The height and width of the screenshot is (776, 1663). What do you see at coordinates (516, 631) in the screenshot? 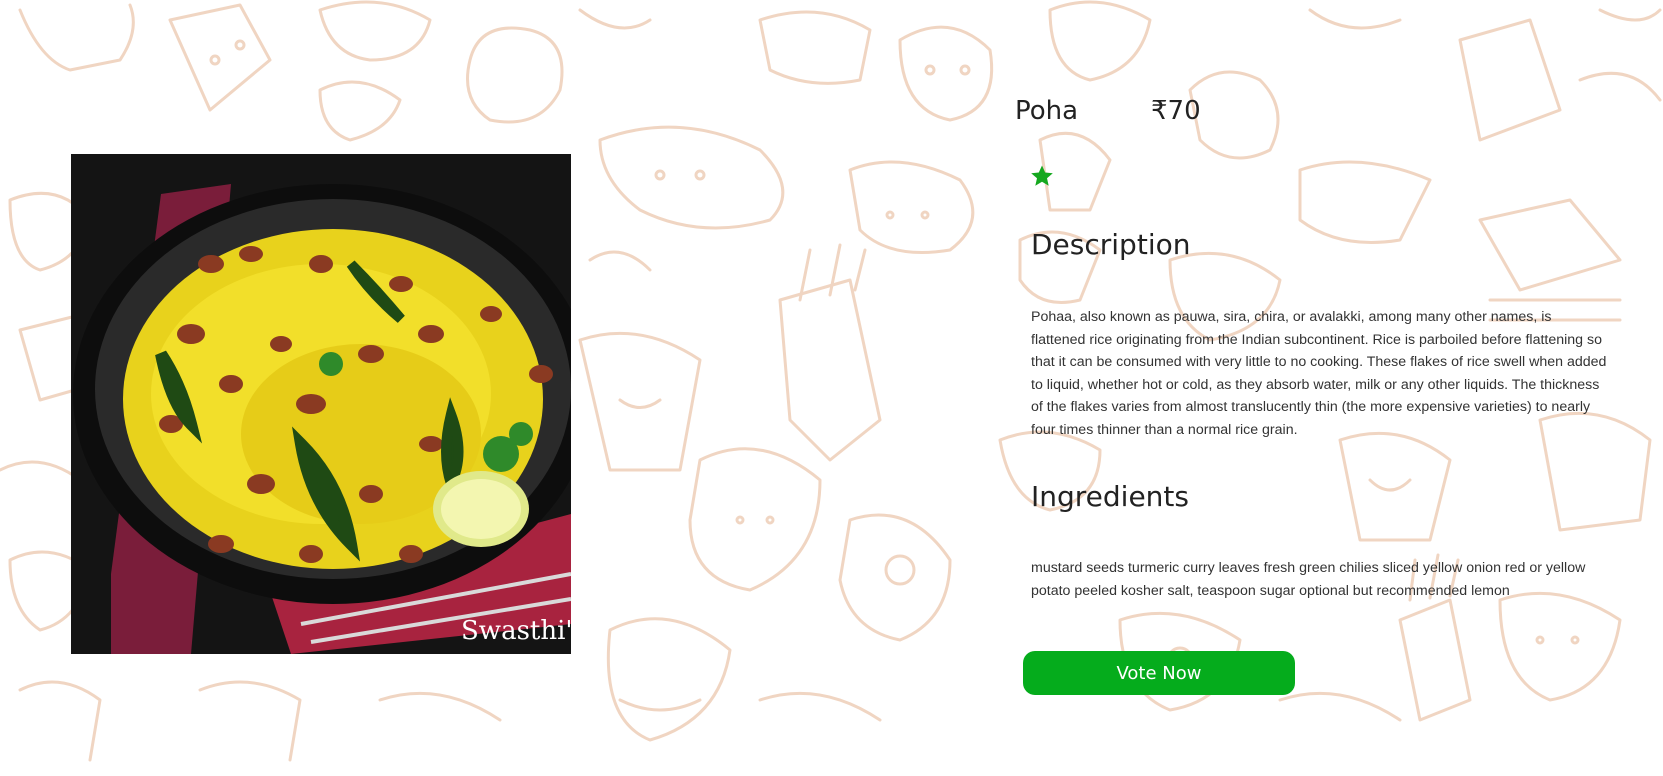
I see `image-watermark: Swasthi's R` at bounding box center [516, 631].